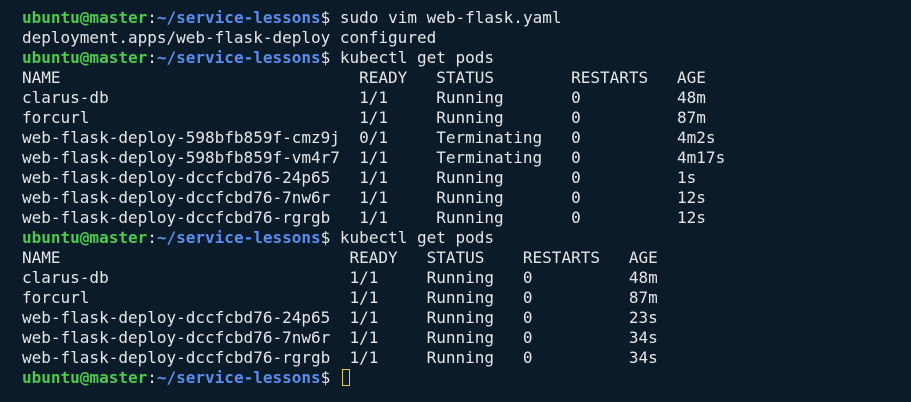 The height and width of the screenshot is (402, 911). What do you see at coordinates (466, 378) in the screenshot?
I see `prompt-line: ubuntu@master:~/service-lessons$` at bounding box center [466, 378].